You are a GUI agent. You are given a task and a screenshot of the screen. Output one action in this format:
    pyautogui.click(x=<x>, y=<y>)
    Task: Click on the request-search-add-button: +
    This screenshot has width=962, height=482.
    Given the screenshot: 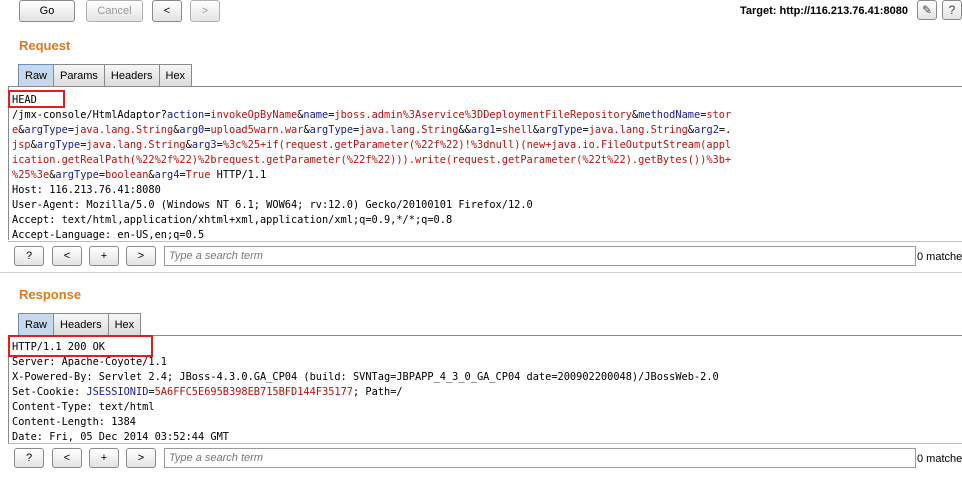 What is the action you would take?
    pyautogui.click(x=104, y=256)
    